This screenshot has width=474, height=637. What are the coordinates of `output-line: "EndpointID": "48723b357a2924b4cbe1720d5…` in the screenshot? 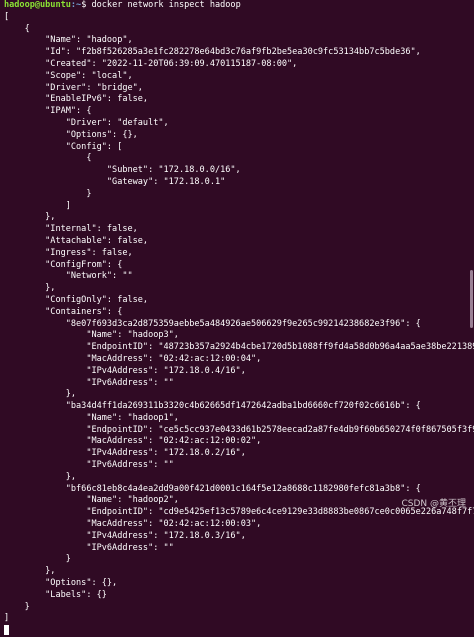 It's located at (239, 347).